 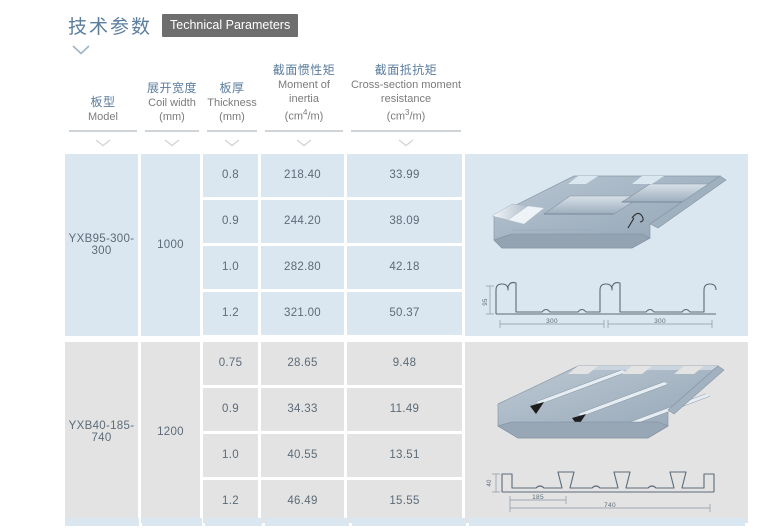 I want to click on cell-section-resistance: 50.37, so click(x=404, y=313).